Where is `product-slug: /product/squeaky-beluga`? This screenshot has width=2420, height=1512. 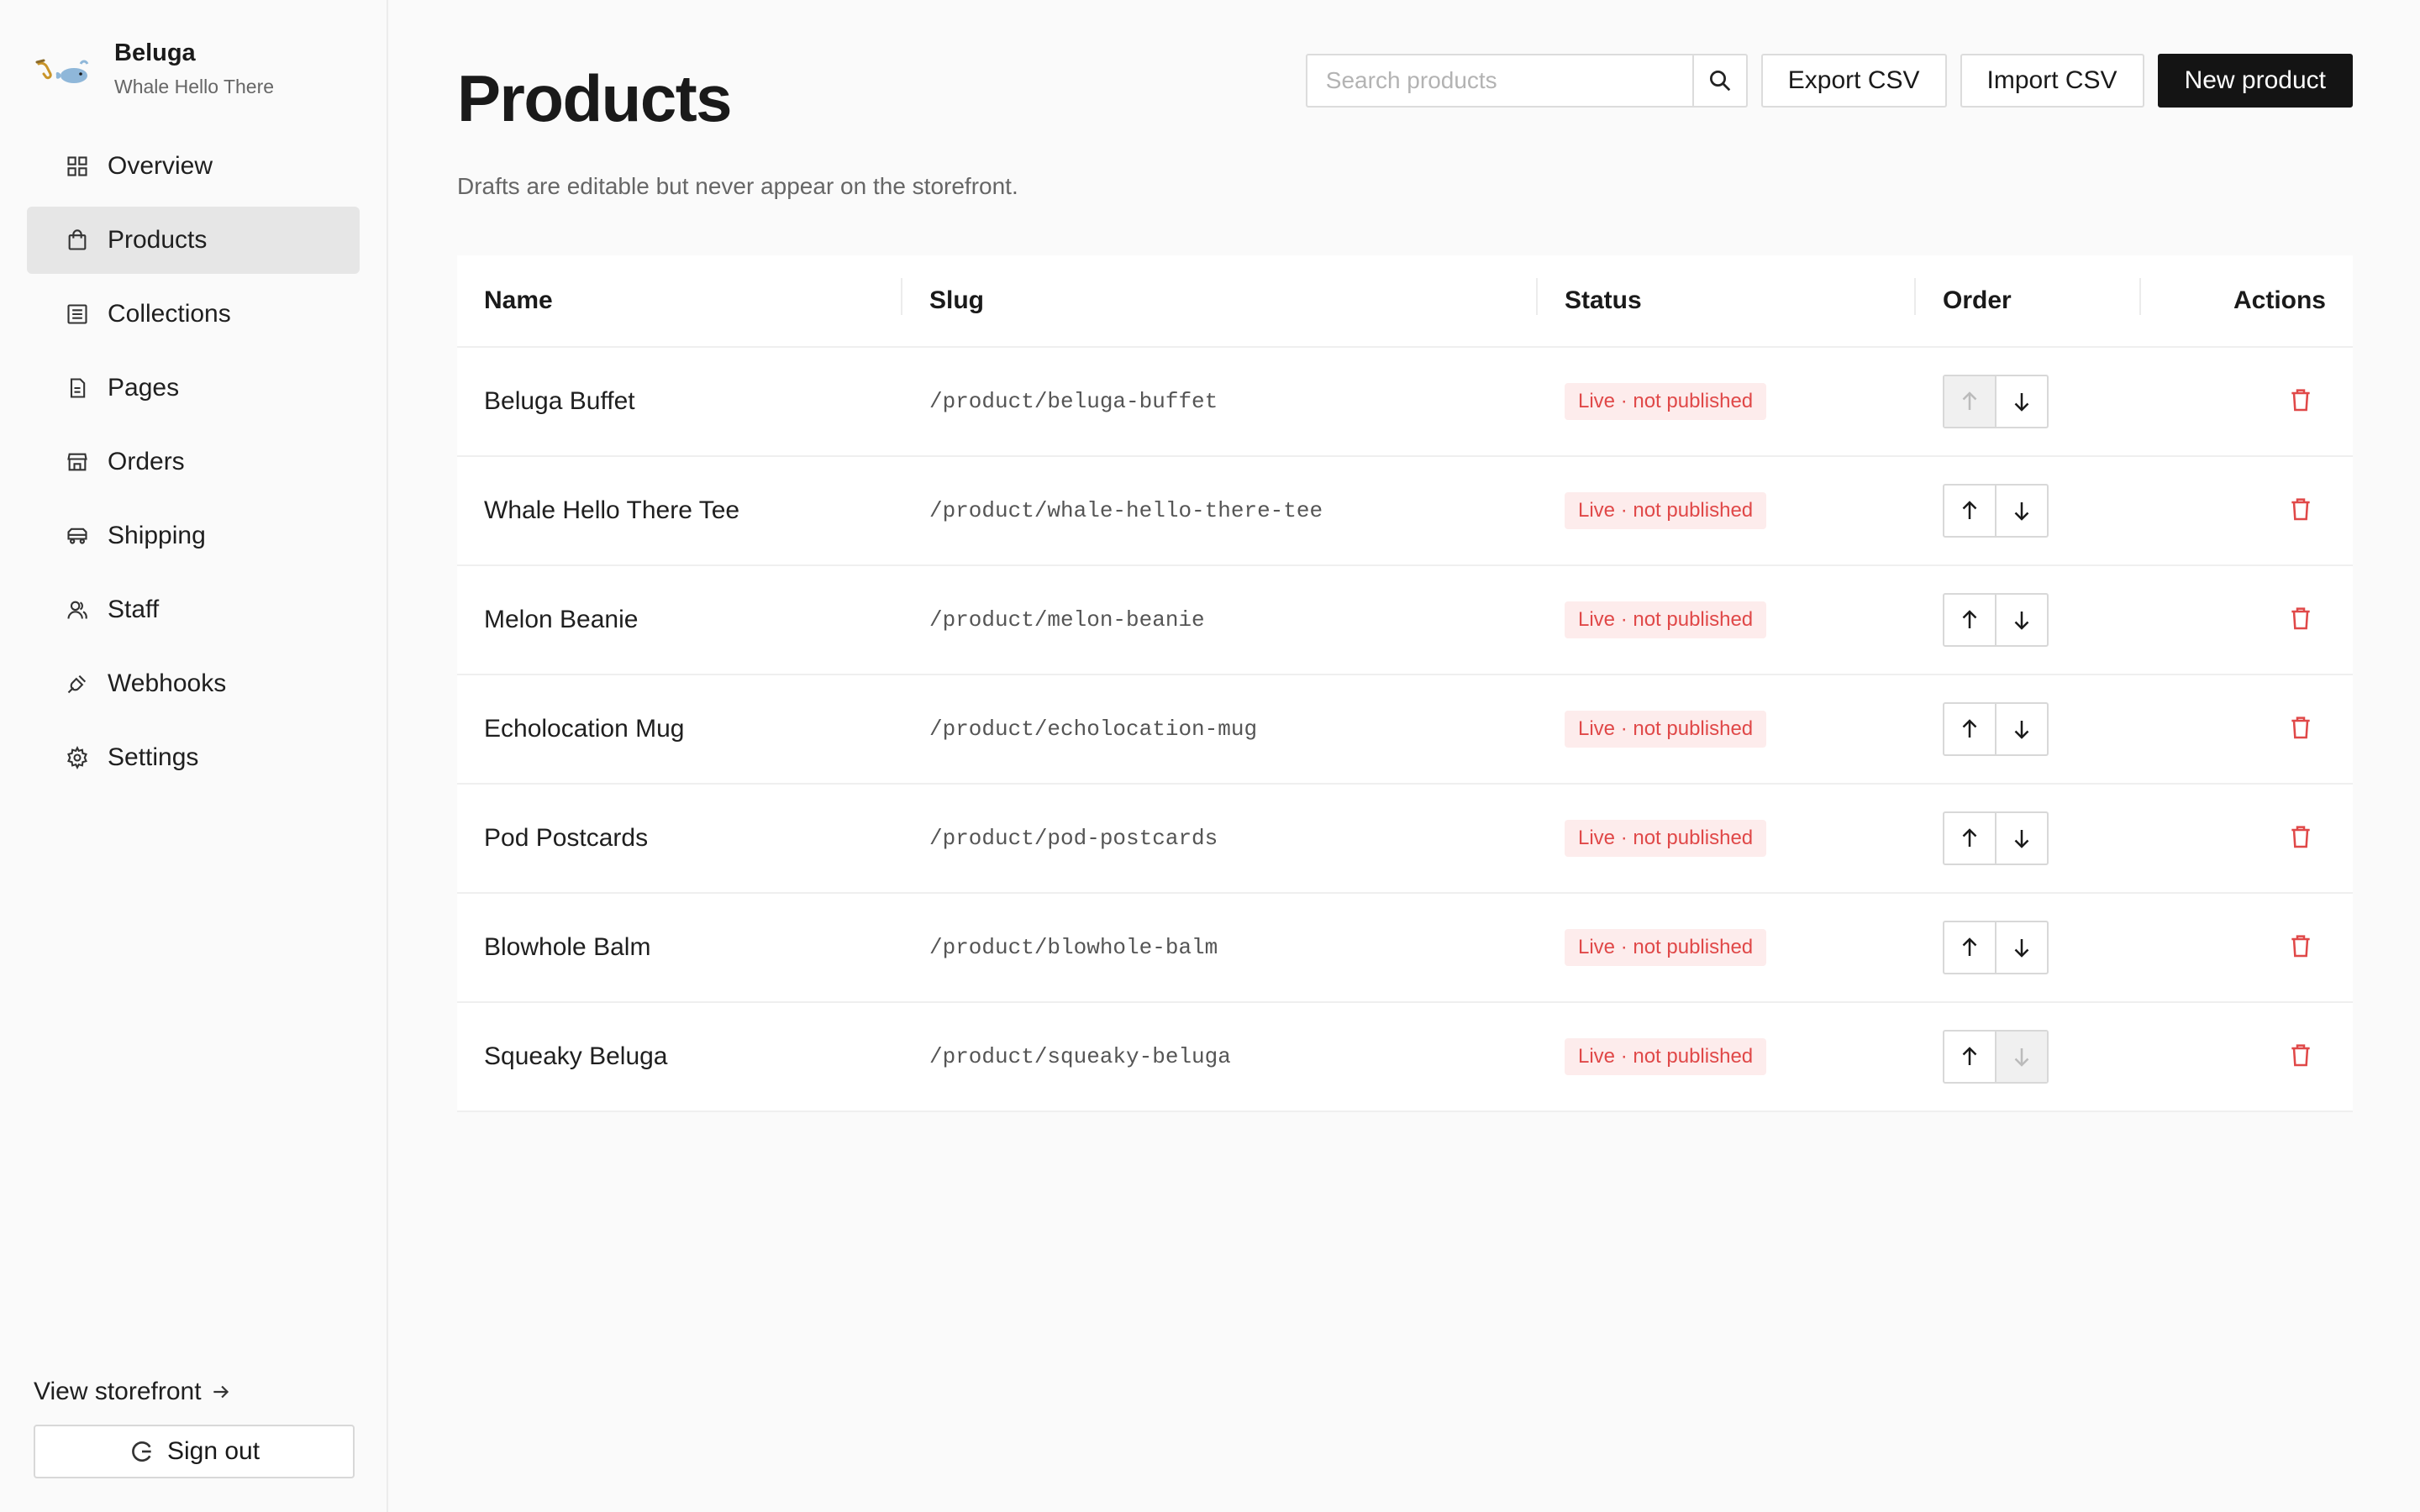
product-slug: /product/squeaky-beluga is located at coordinates (1080, 1056).